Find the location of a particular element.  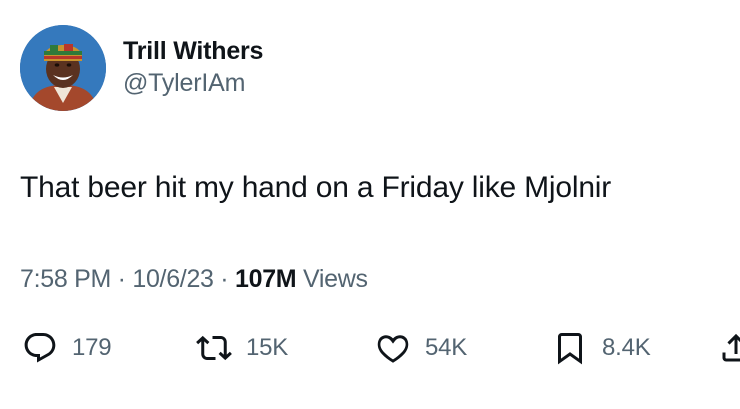

heart-icon is located at coordinates (393, 348).